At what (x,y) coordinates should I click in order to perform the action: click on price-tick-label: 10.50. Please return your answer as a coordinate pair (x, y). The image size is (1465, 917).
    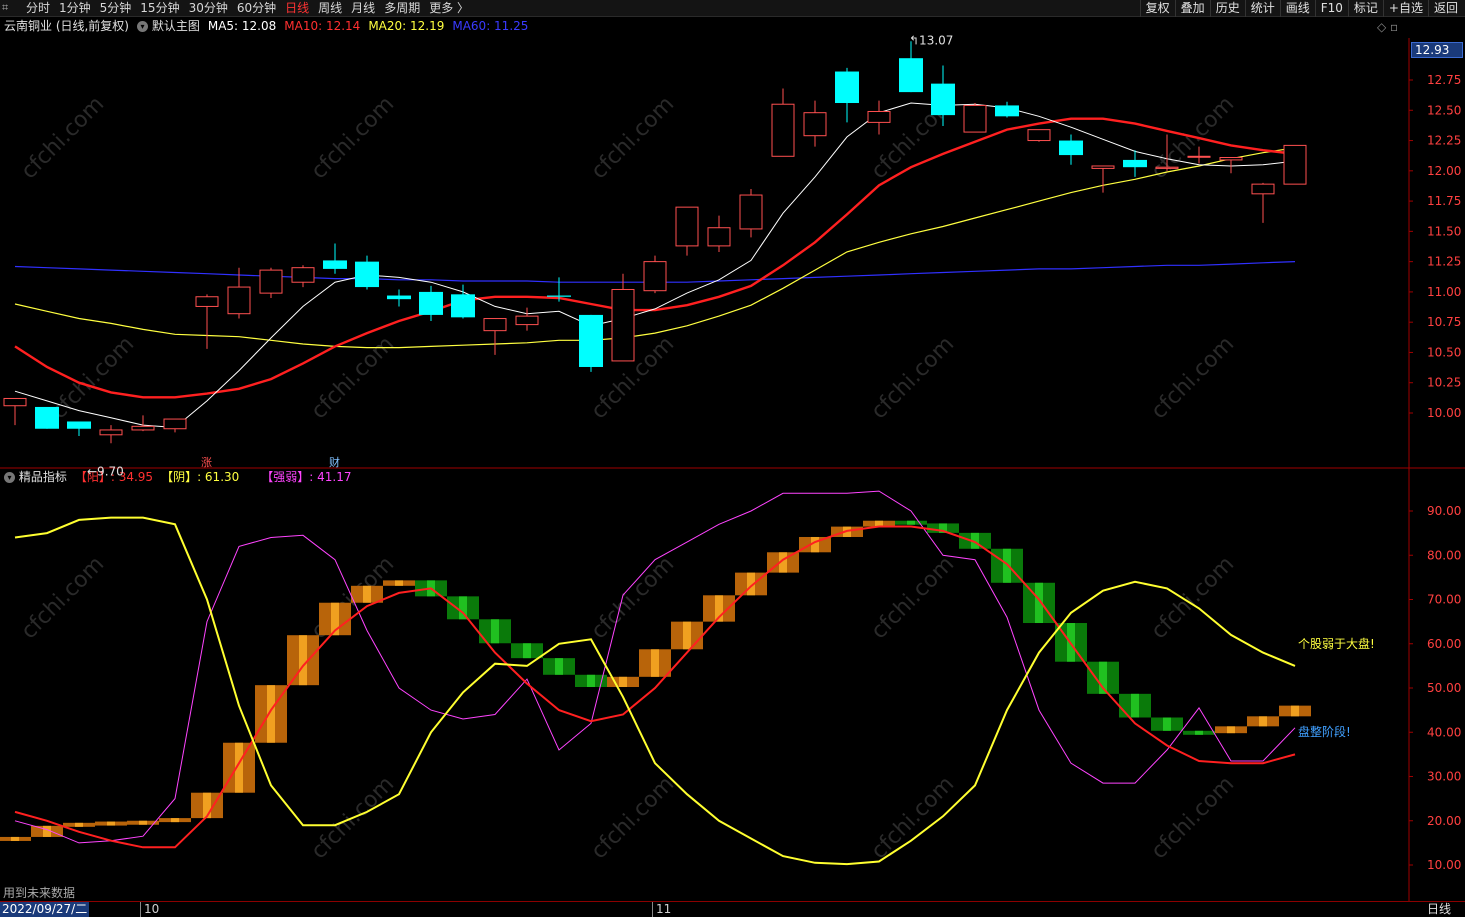
    Looking at the image, I should click on (1444, 352).